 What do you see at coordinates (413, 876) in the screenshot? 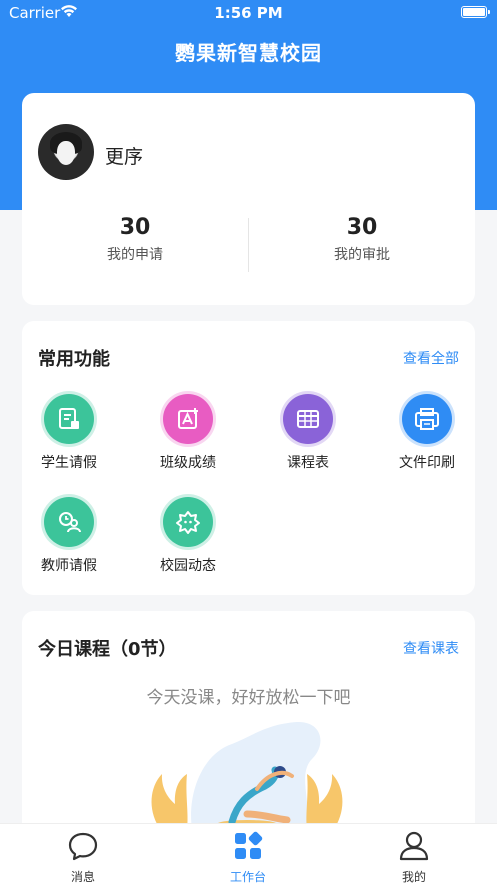
I see `tab-label: 我的` at bounding box center [413, 876].